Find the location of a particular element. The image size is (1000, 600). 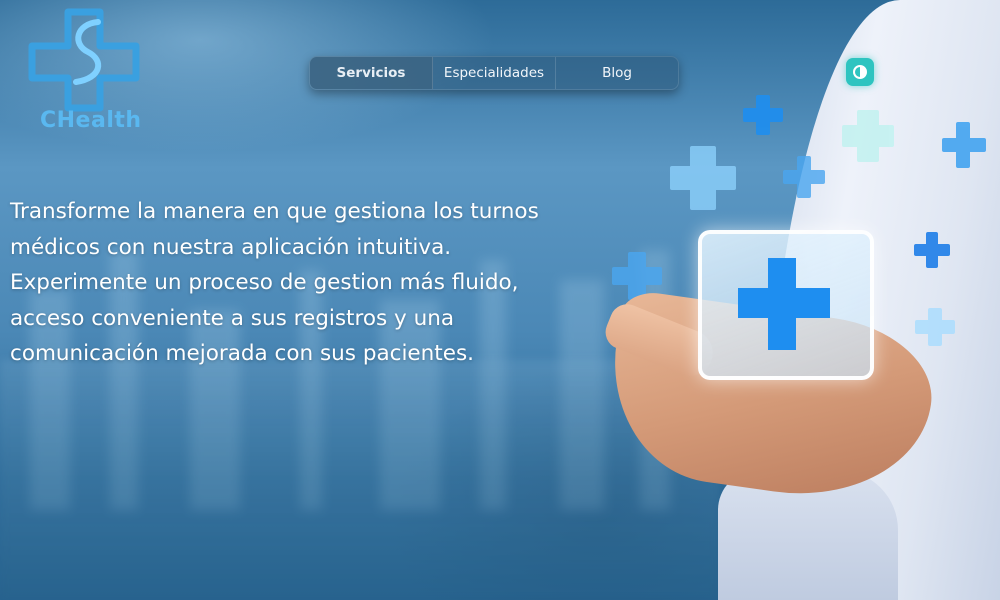

brand-name: CHealth is located at coordinates (91, 120).